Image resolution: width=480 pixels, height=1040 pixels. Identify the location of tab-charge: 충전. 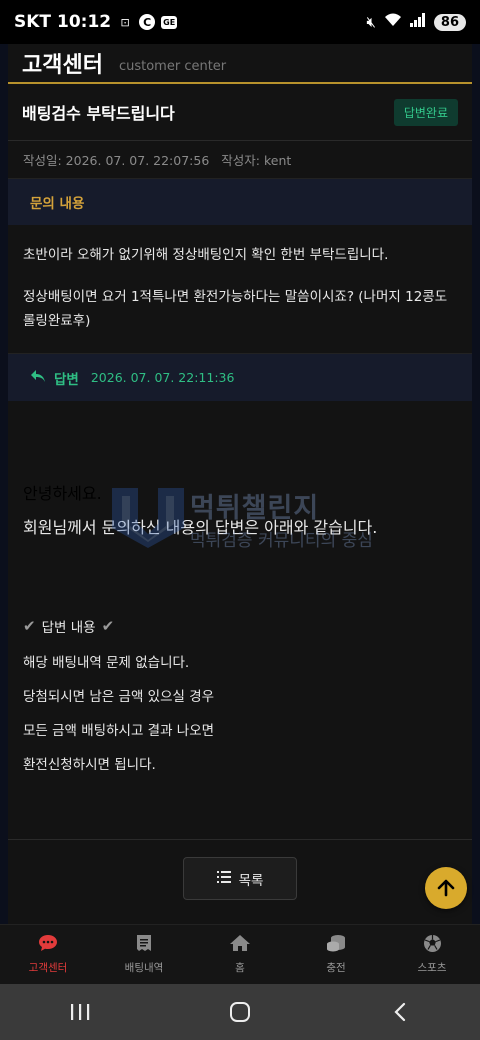
(336, 954).